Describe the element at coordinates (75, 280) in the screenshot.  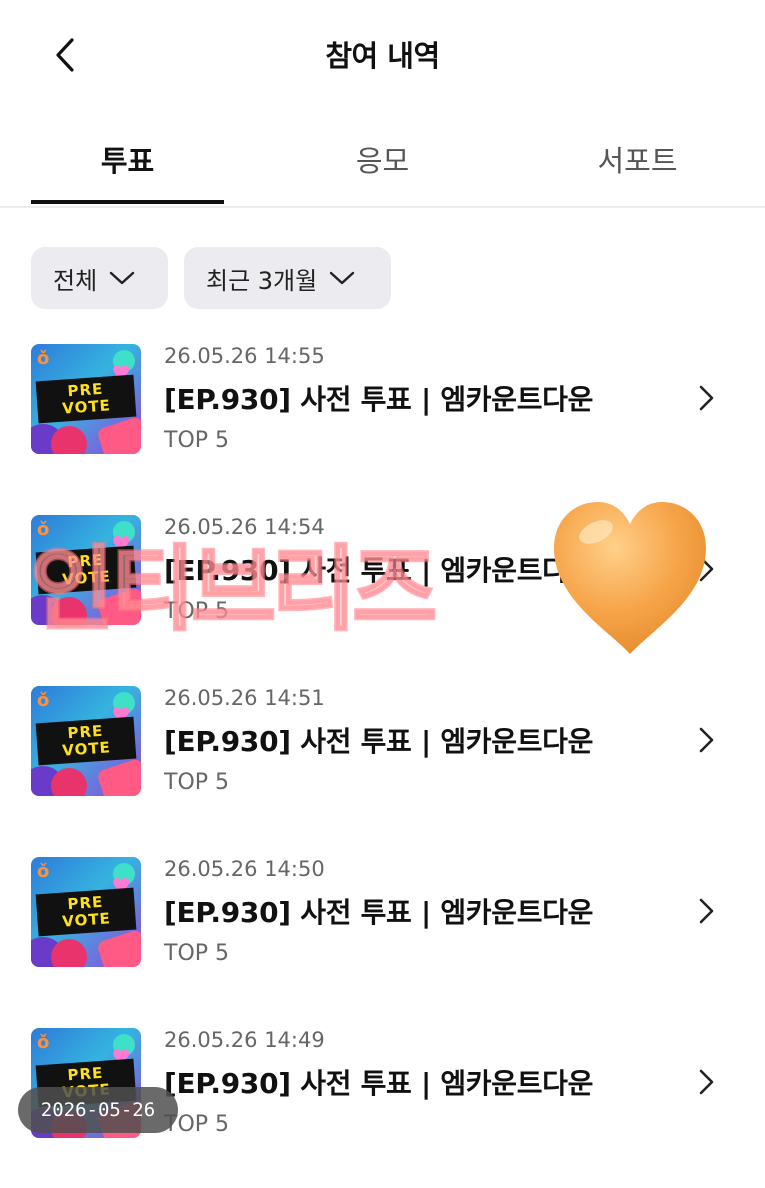
I see `category-filter-label: 전체` at that location.